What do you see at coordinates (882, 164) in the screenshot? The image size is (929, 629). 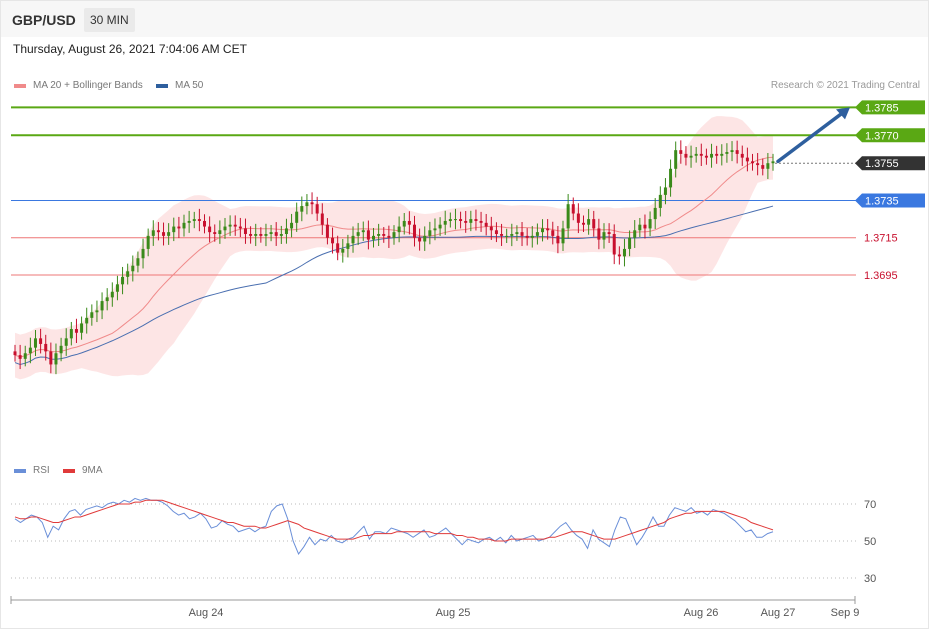 I see `level-label-1.3755: 1.3755` at bounding box center [882, 164].